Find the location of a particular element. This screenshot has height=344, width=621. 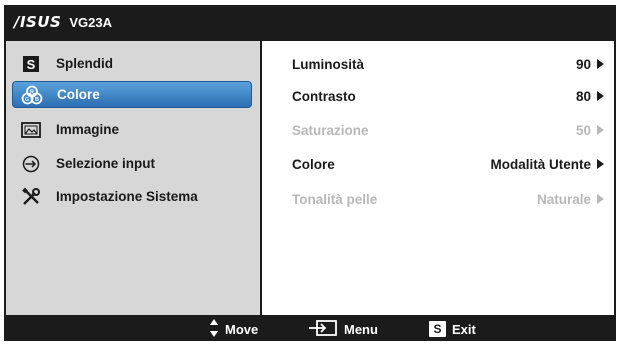

svg-text: S is located at coordinates (31, 64).